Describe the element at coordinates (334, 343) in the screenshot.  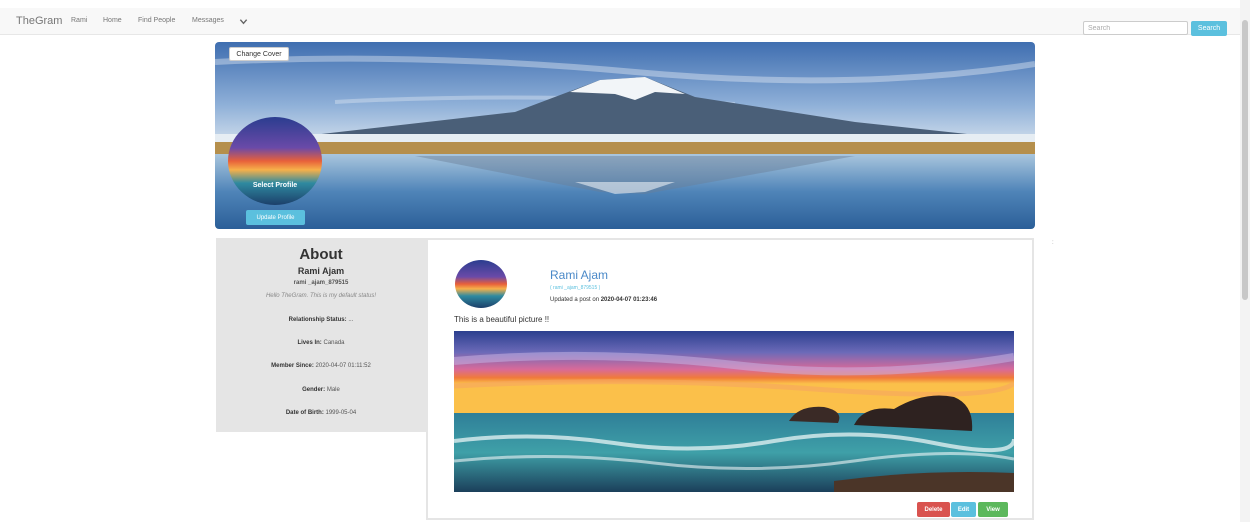
I see `field-value: Canada` at that location.